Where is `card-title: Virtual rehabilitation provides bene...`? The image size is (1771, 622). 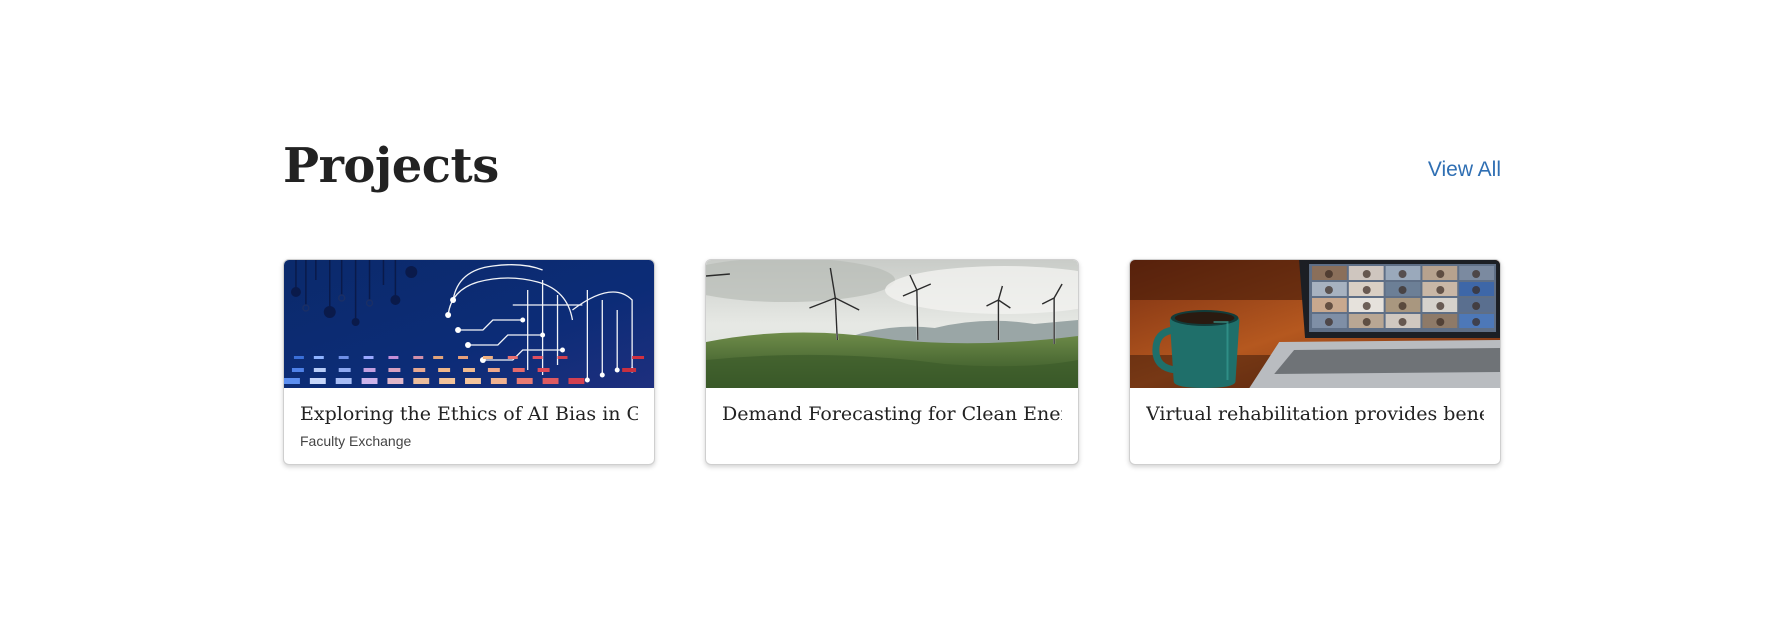
card-title: Virtual rehabilitation provides bene... is located at coordinates (1315, 414).